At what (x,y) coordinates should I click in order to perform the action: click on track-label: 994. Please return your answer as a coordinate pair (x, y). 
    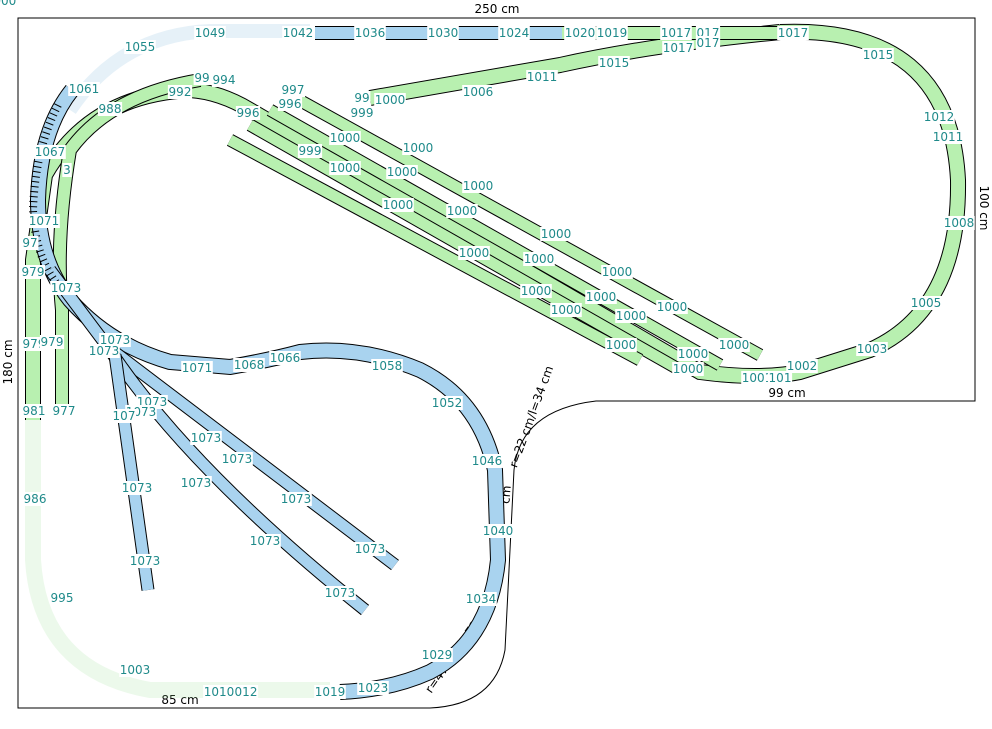
    Looking at the image, I should click on (224, 80).